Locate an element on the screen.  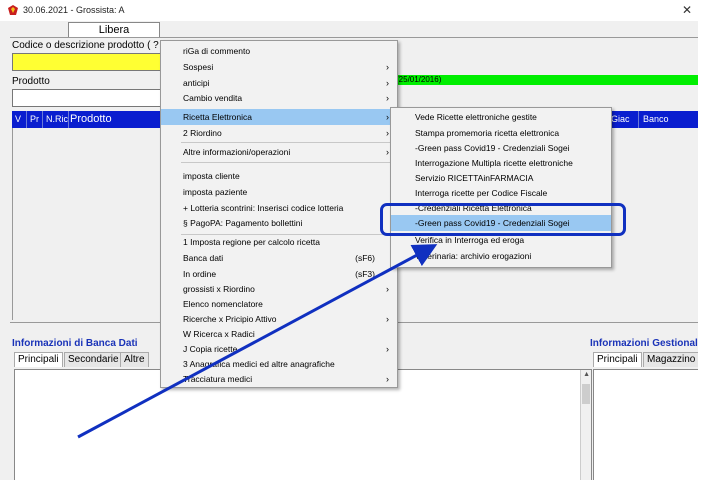
page-edge-bottom is located at coordinates (355, 484).